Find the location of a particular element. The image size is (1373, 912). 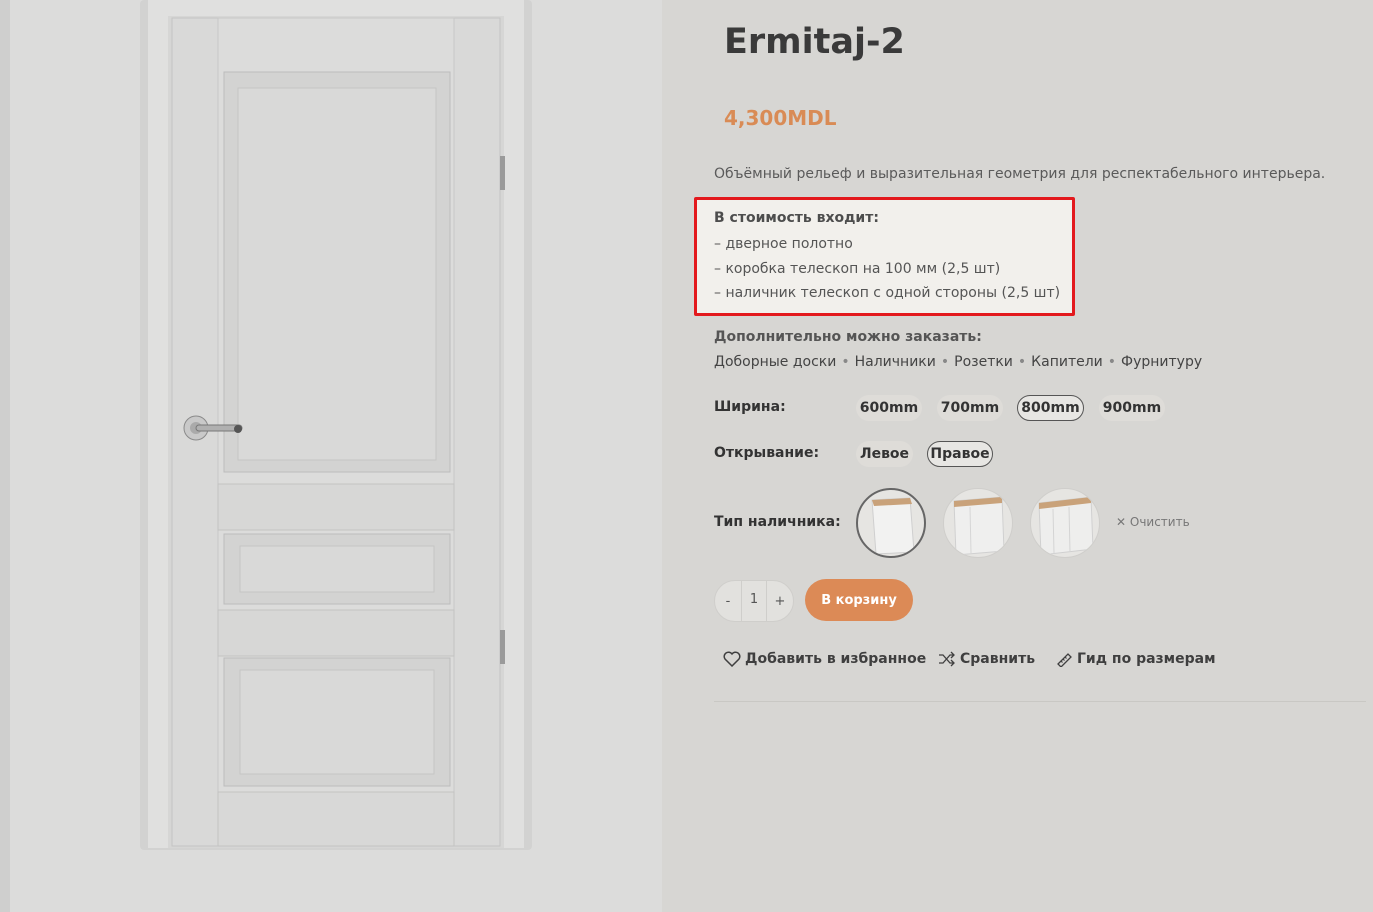

width-label-text: Ширина is located at coordinates (747, 407).